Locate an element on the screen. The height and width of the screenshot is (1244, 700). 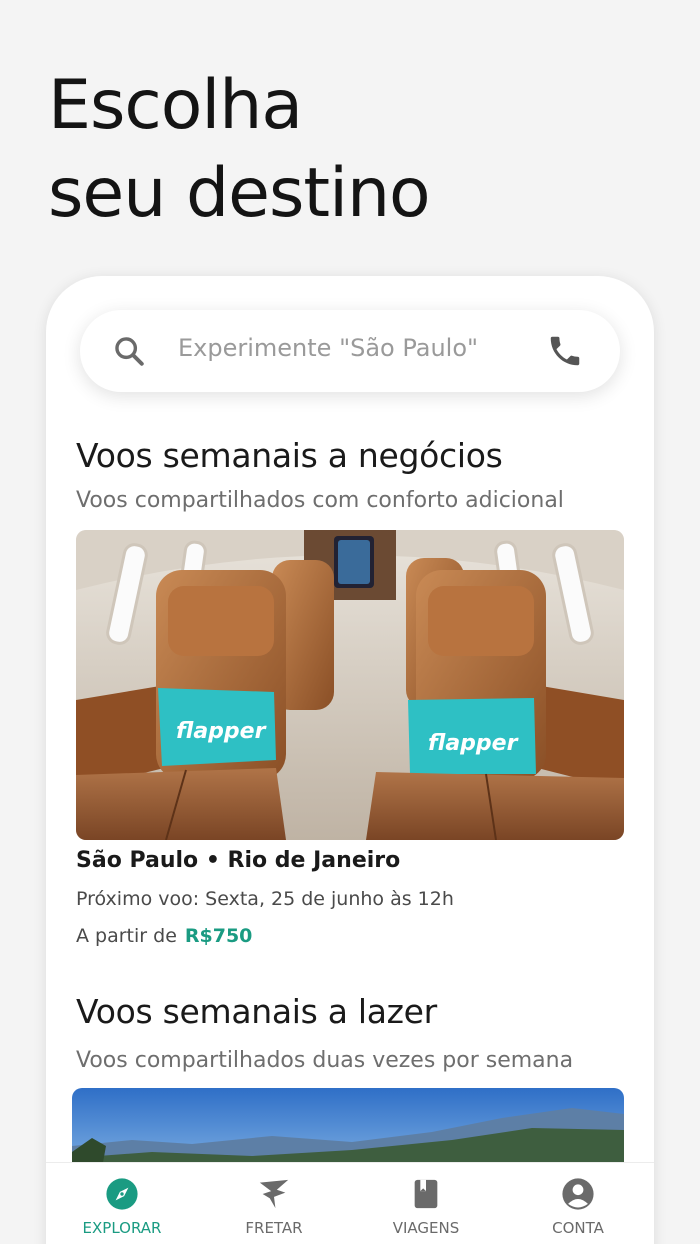
nav-item-fretar: FRETAR is located at coordinates (274, 1203).